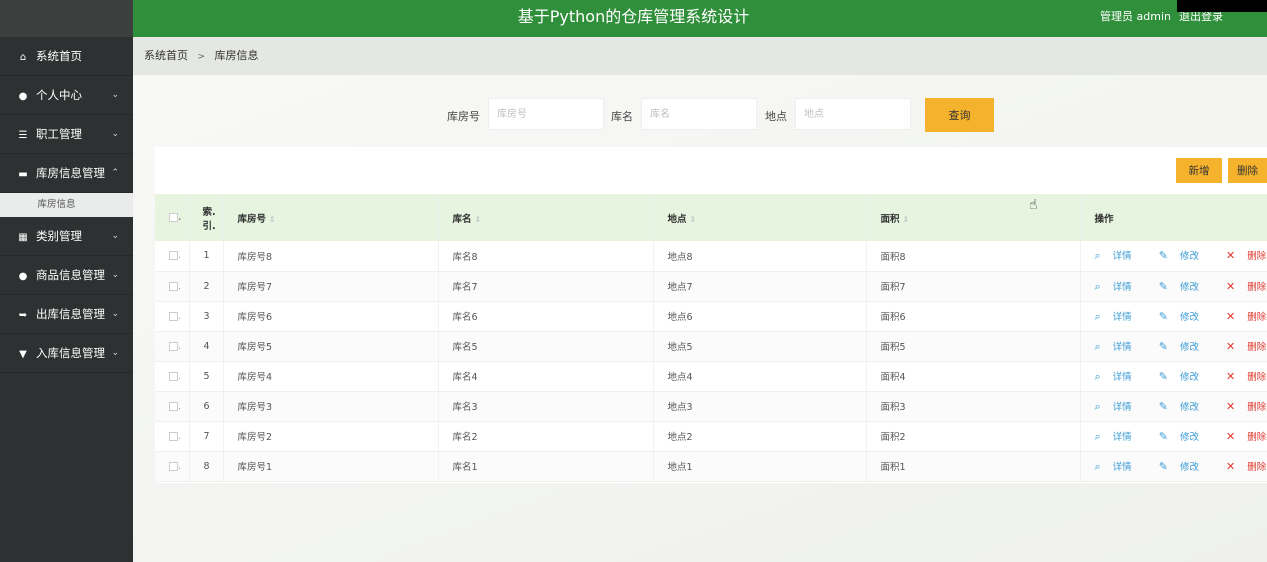 Image resolution: width=1267 pixels, height=562 pixels. I want to click on search-label-warehouse-no: 库房号, so click(463, 116).